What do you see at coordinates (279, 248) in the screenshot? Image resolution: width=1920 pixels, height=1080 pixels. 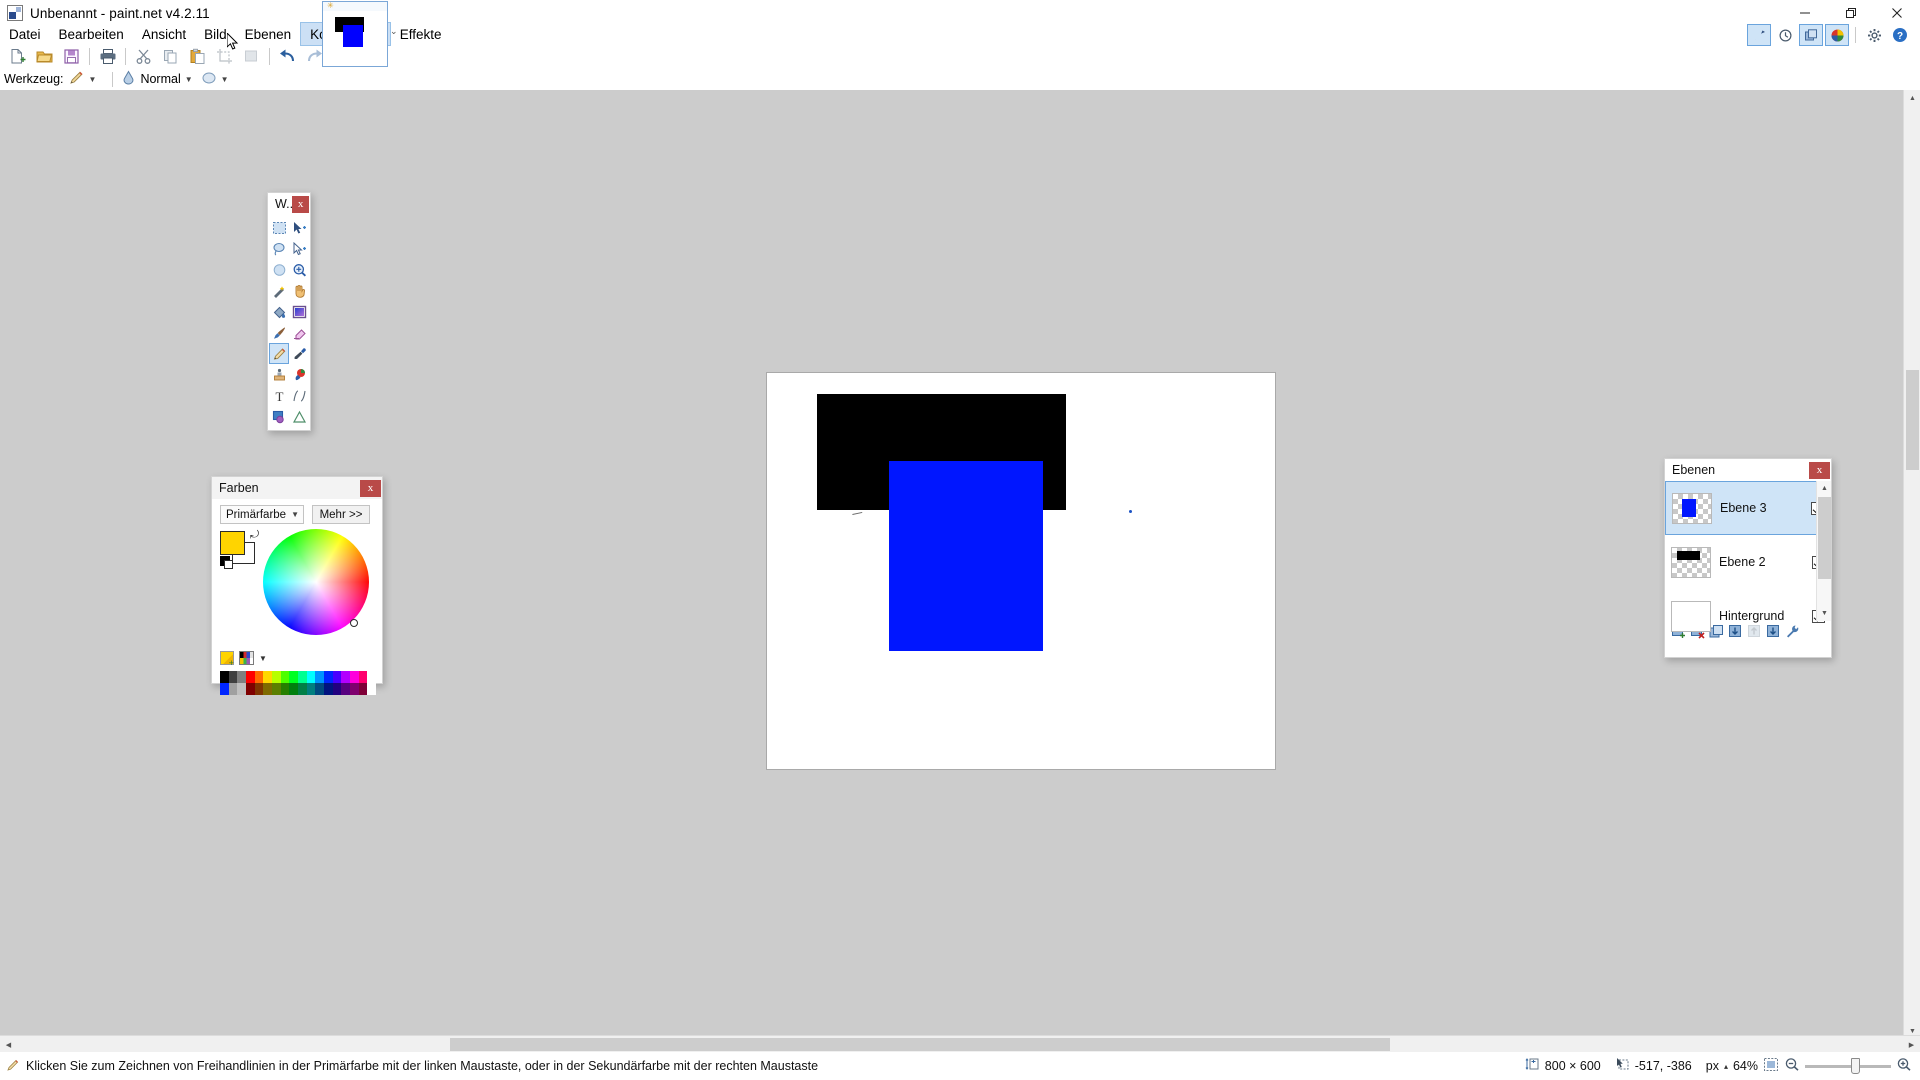 I see `lasso-select-tool` at bounding box center [279, 248].